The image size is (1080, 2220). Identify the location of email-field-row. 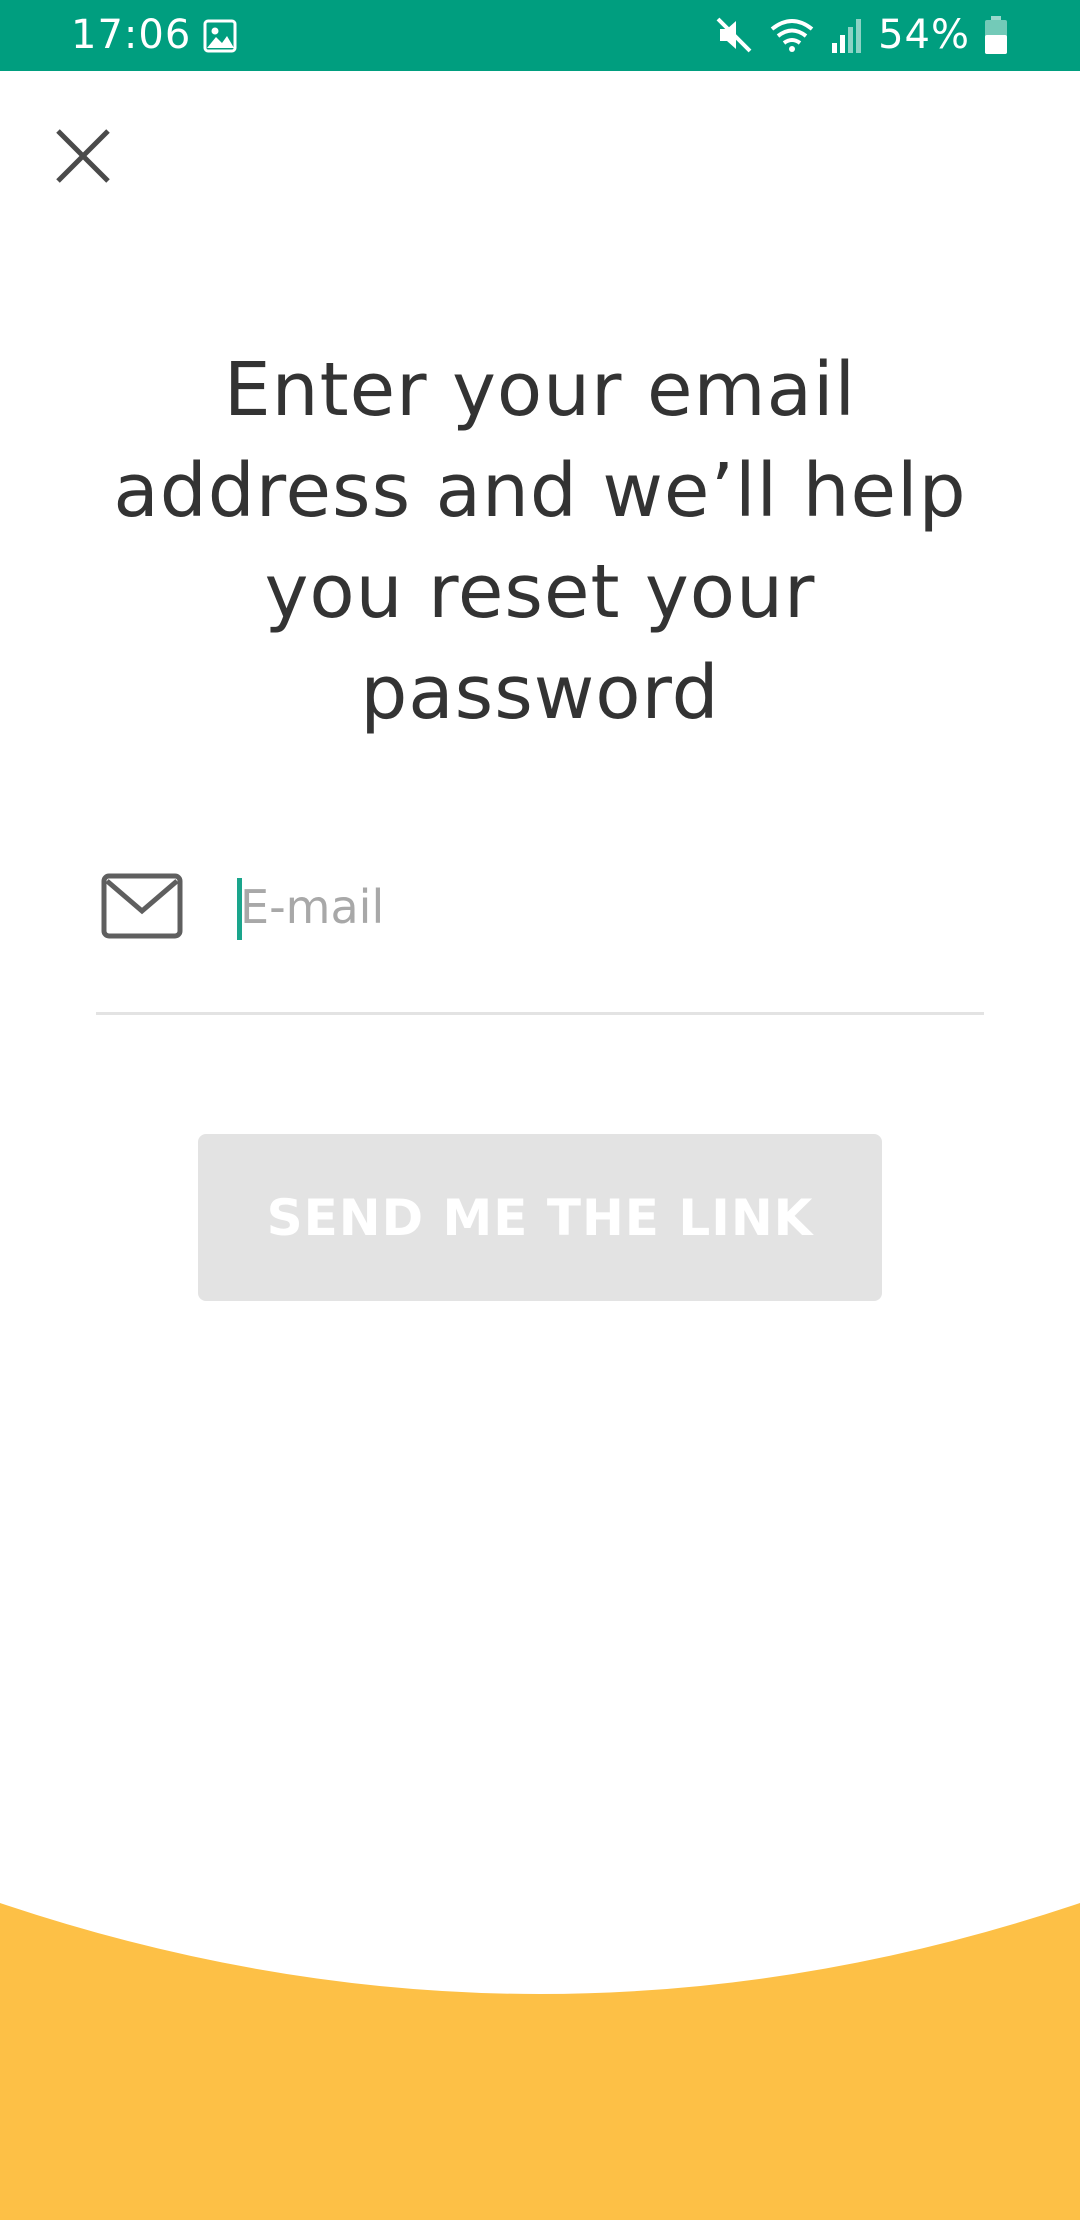
(540, 937).